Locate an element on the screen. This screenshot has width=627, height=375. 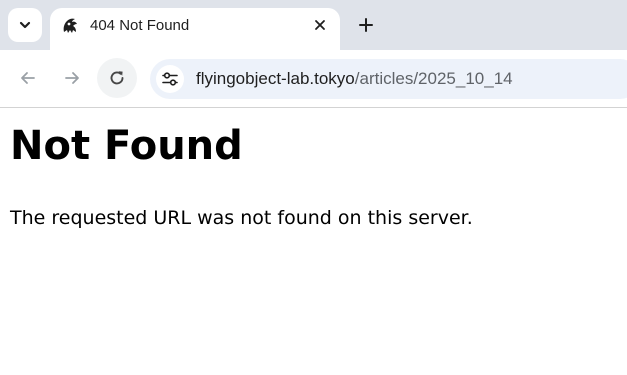
reload-button is located at coordinates (117, 78).